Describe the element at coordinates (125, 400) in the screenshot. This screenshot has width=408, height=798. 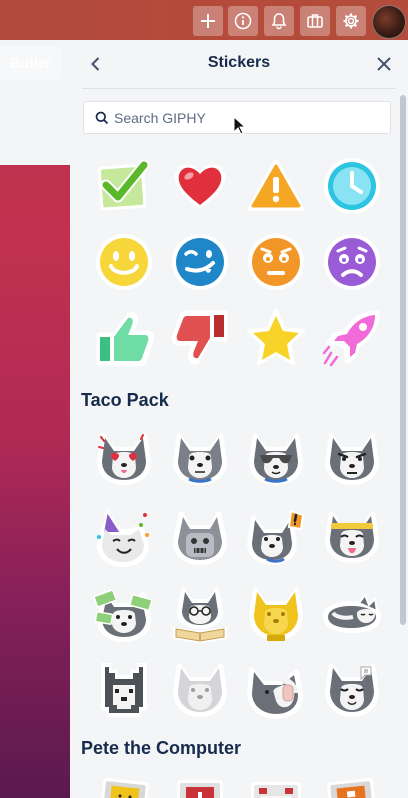
I see `section-title-taco-pack: Taco Pack` at that location.